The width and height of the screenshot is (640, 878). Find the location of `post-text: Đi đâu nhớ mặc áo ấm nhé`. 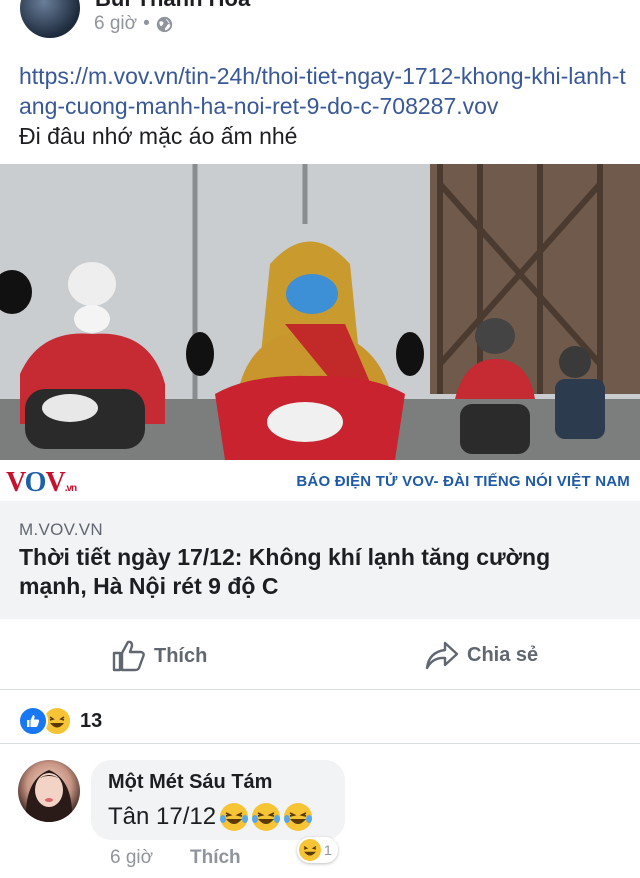

post-text: Đi đâu nhớ mặc áo ấm nhé is located at coordinates (158, 136).